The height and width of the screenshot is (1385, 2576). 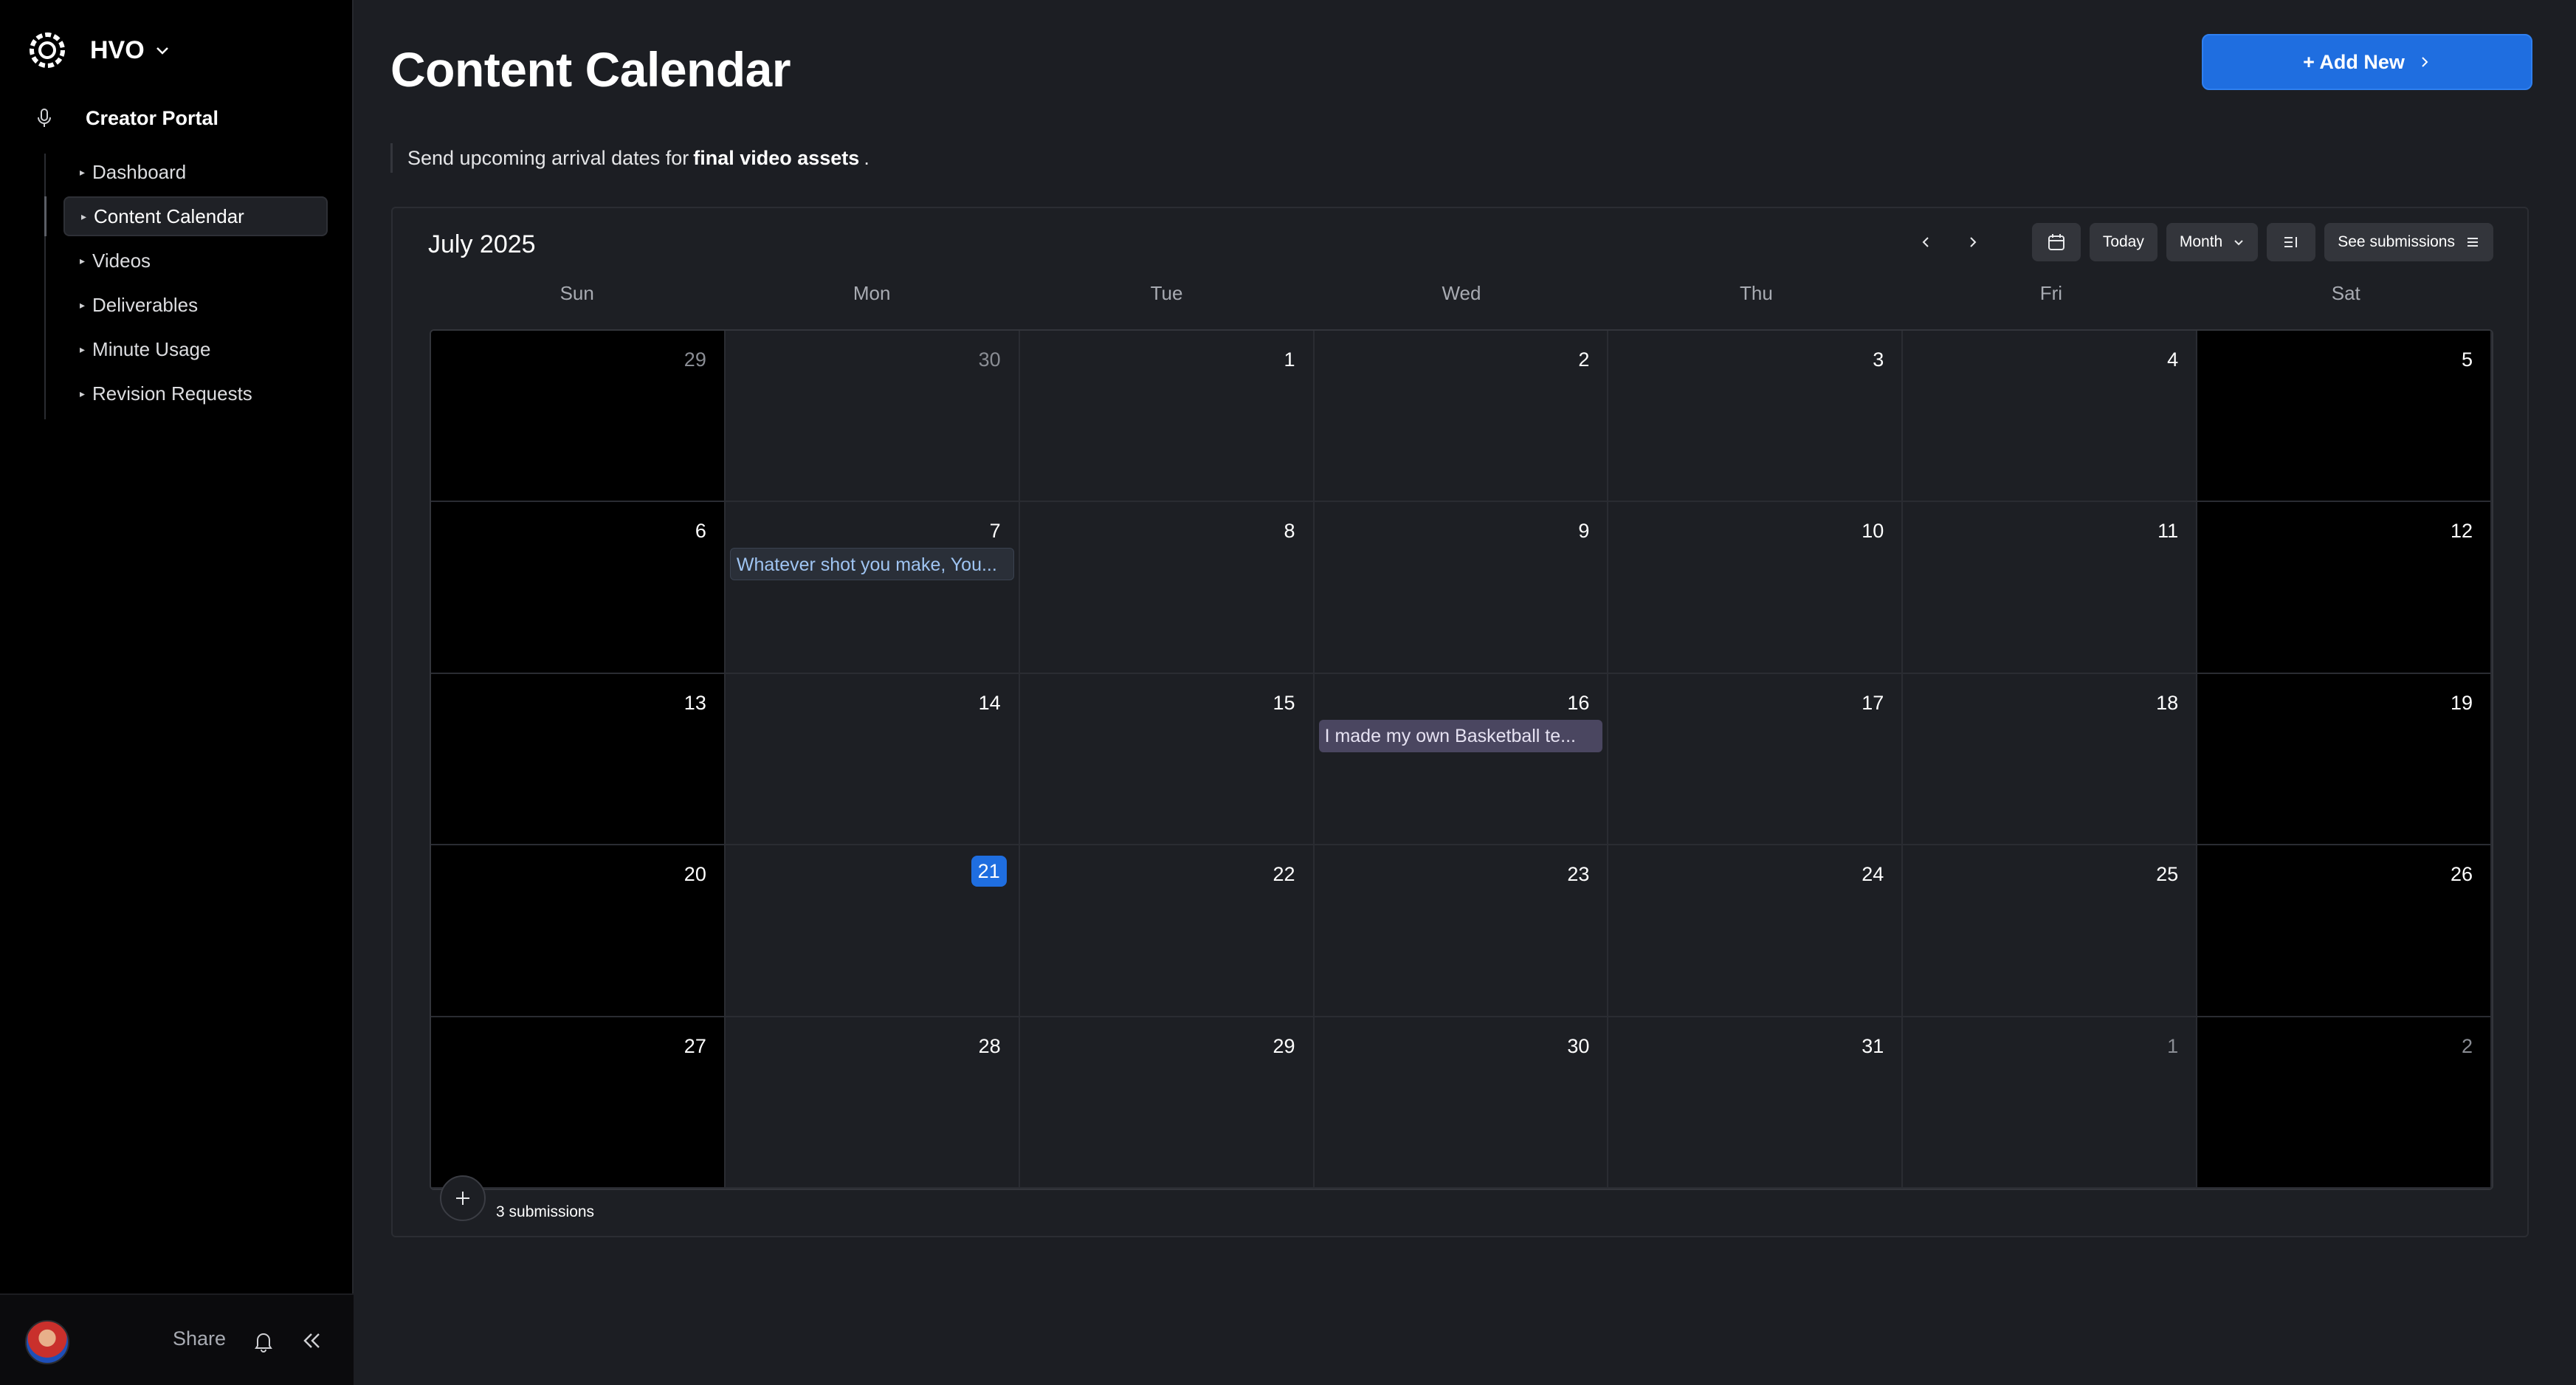 I want to click on prev-month-button, so click(x=1926, y=242).